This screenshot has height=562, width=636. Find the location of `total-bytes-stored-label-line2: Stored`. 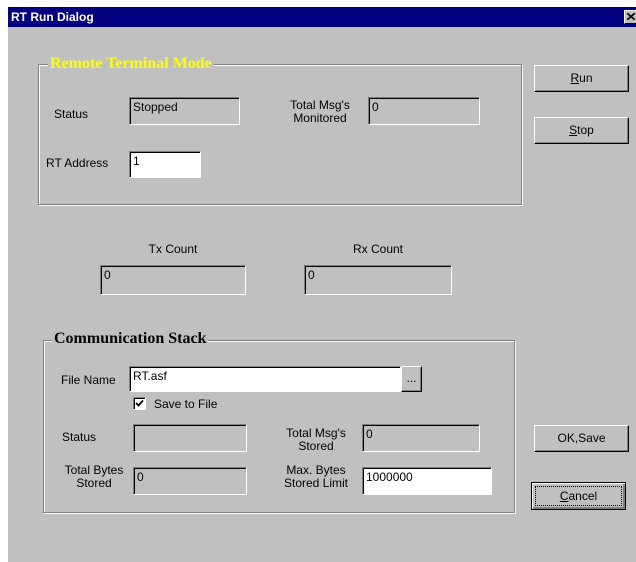

total-bytes-stored-label-line2: Stored is located at coordinates (94, 483).